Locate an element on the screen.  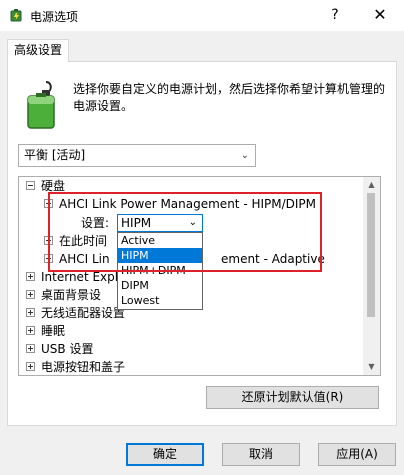
tree-scrollbar: ▲ ▼ is located at coordinates (371, 276).